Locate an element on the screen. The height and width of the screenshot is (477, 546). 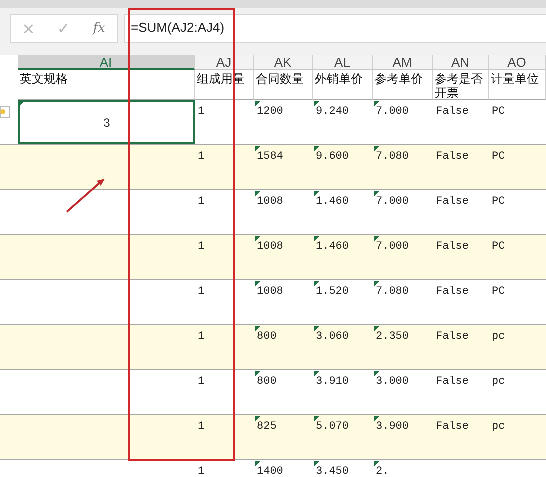
column-header: AJ is located at coordinates (224, 62).